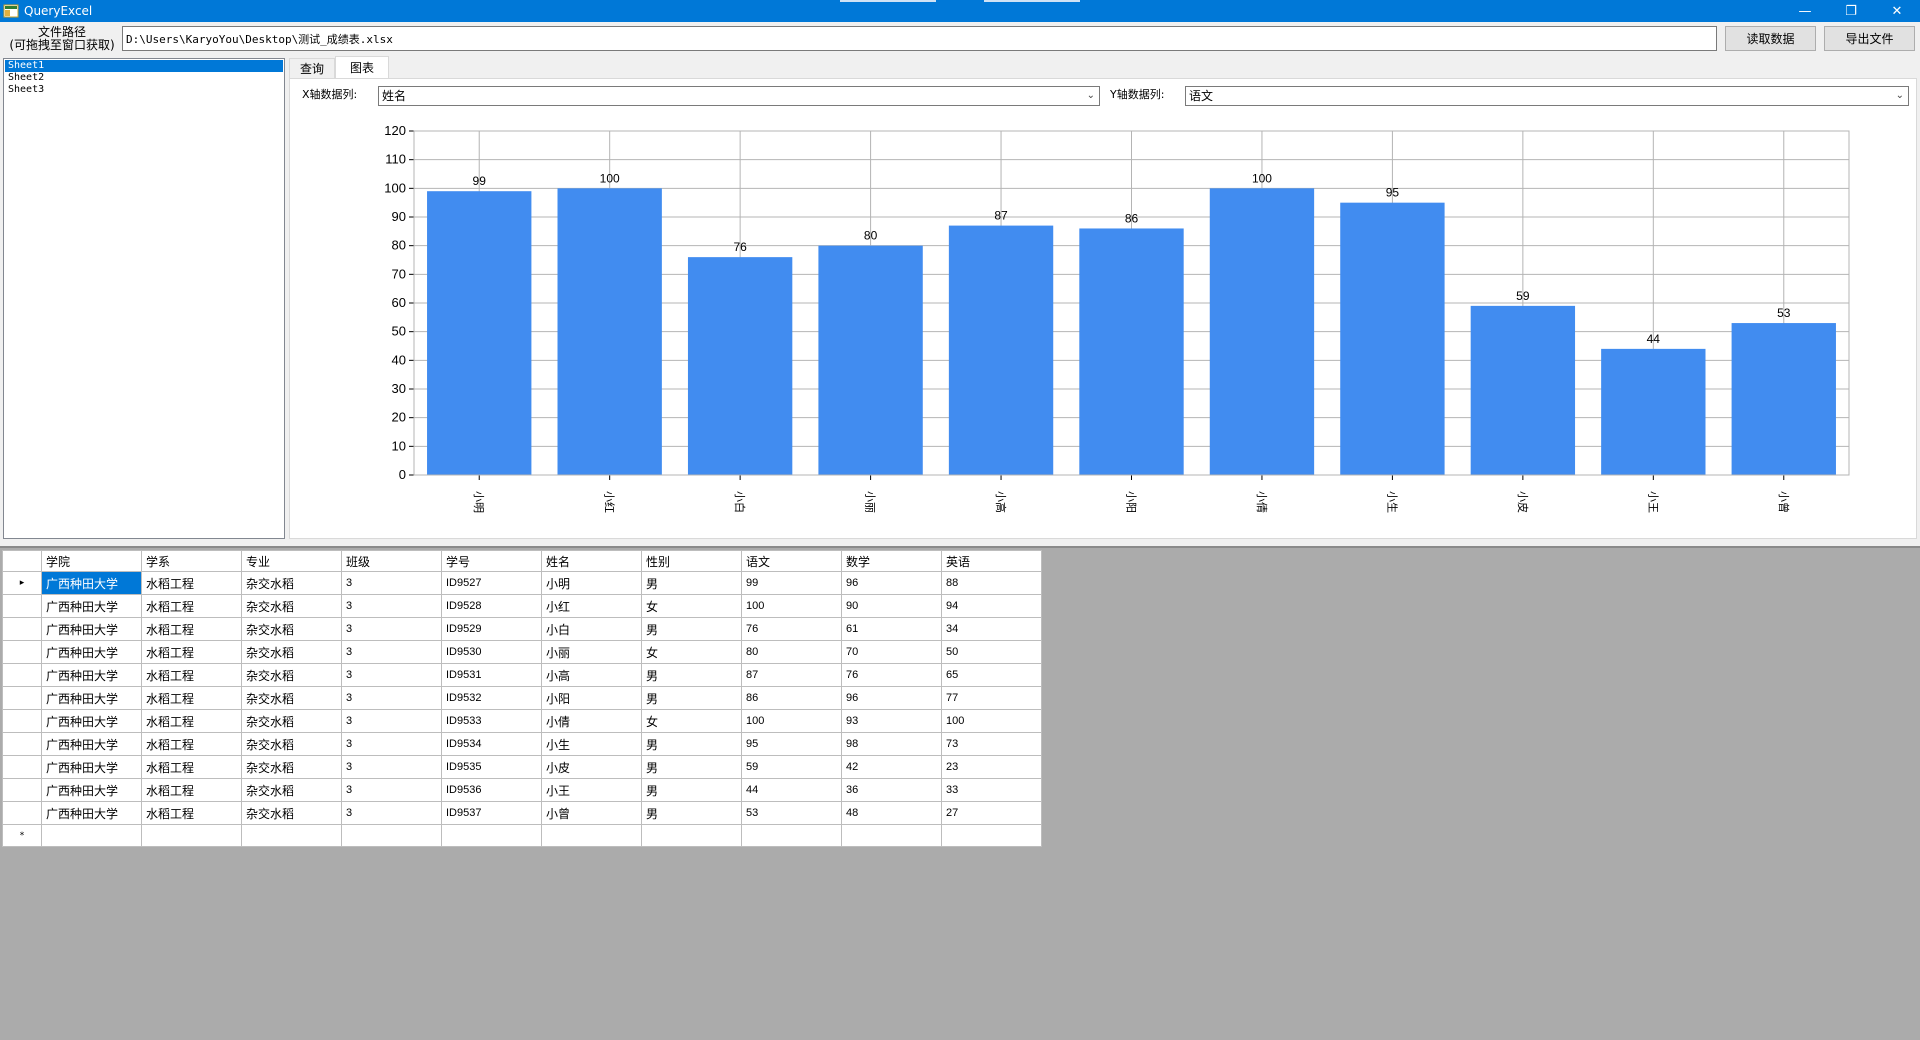 The width and height of the screenshot is (1920, 1040). What do you see at coordinates (491, 744) in the screenshot?
I see `grid-cell: ID9534` at bounding box center [491, 744].